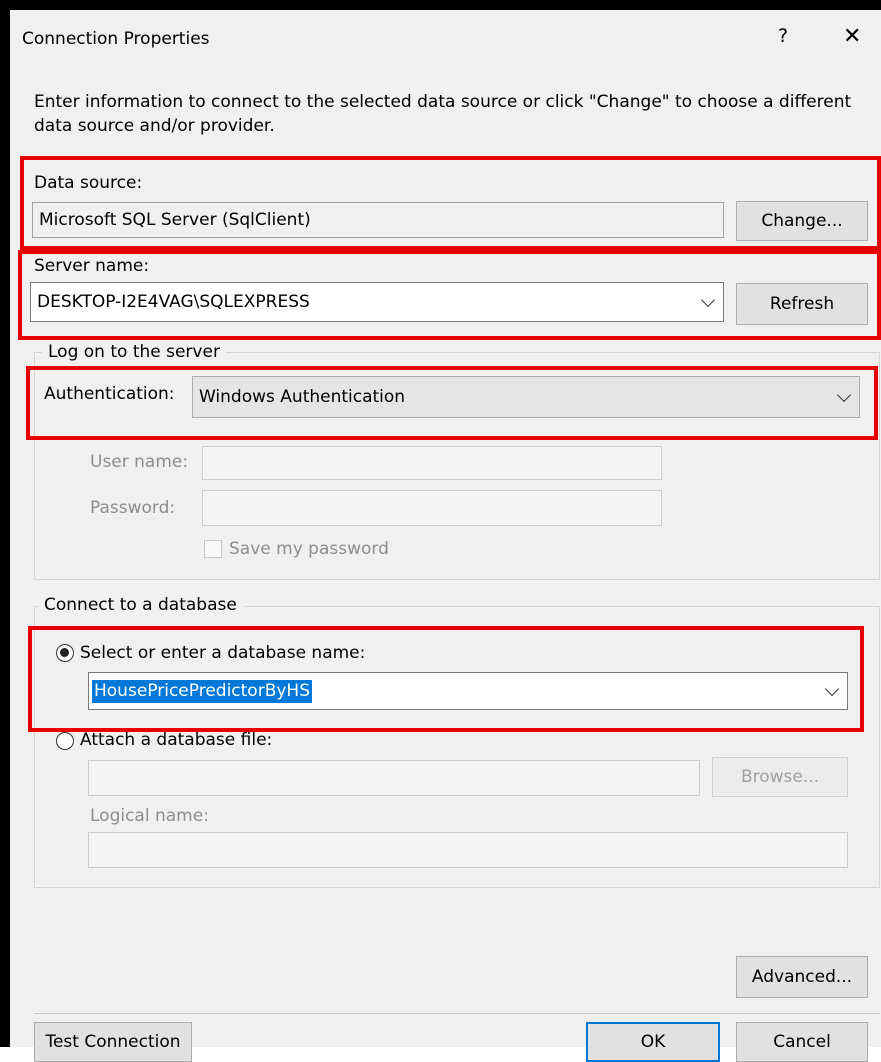 The image size is (881, 1062). Describe the element at coordinates (134, 352) in the screenshot. I see `logon-group-title: Log on to the server` at that location.